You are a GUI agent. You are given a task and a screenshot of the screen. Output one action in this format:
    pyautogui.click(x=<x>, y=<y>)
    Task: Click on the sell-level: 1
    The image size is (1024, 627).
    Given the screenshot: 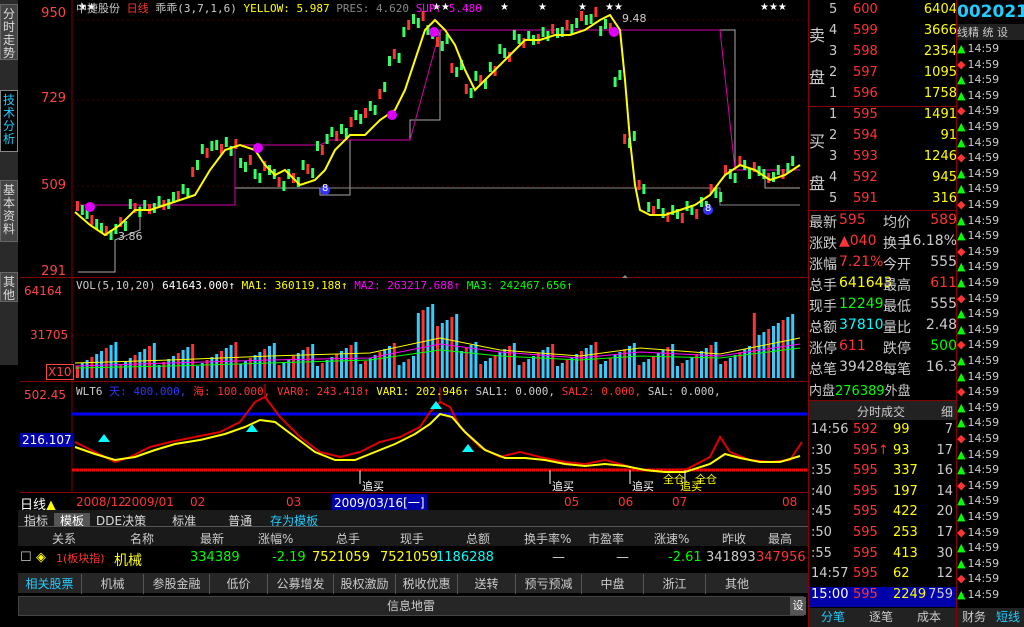 What is the action you would take?
    pyautogui.click(x=833, y=93)
    